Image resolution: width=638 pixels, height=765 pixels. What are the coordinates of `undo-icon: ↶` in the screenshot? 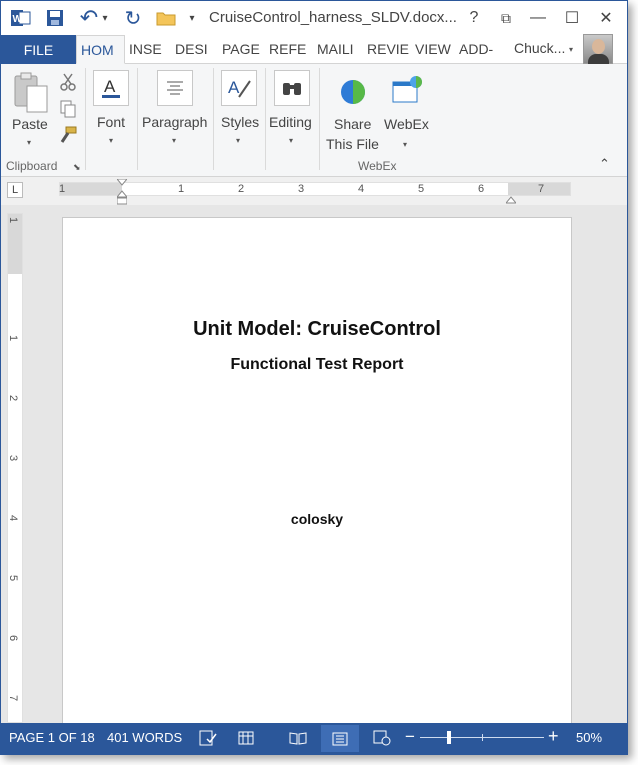 It's located at (89, 17).